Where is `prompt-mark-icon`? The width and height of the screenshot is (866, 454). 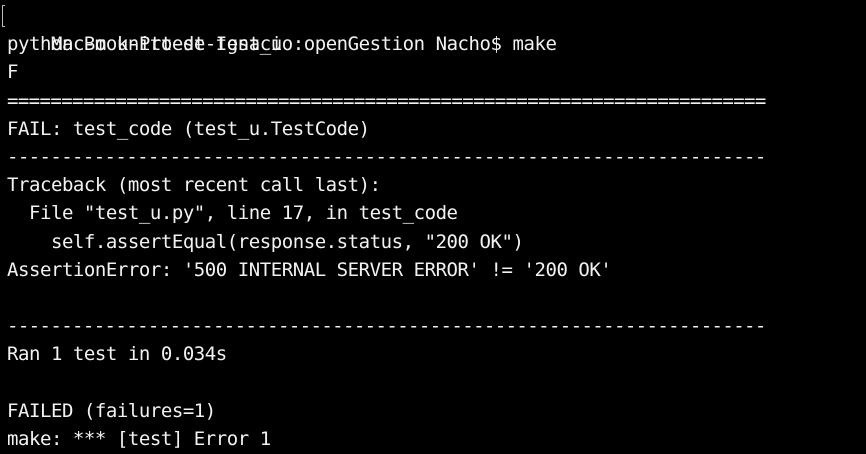
prompt-mark-icon is located at coordinates (3, 16).